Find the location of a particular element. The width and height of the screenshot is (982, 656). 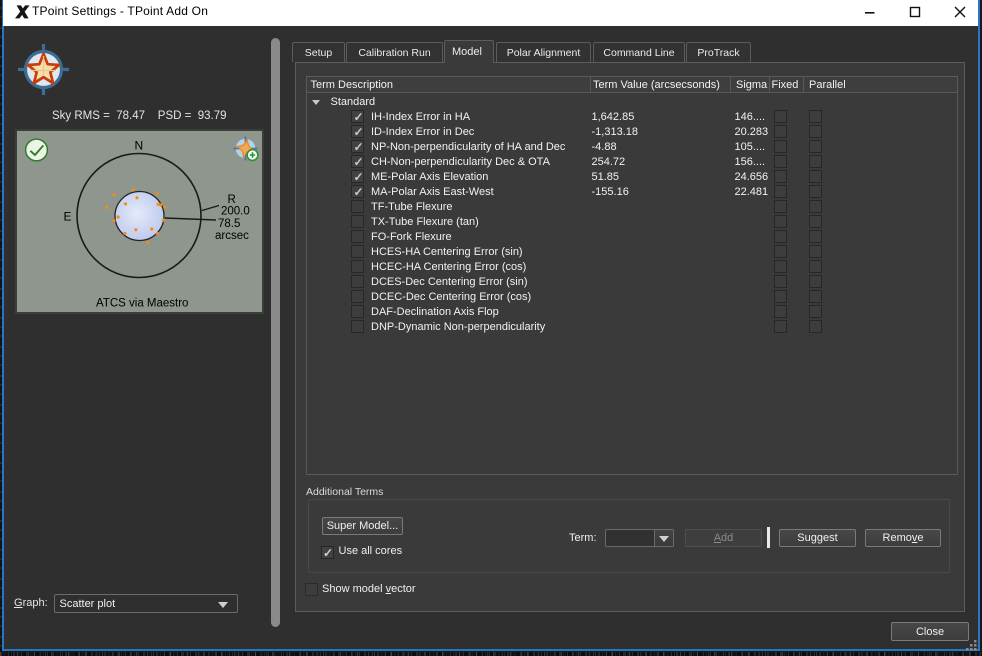

svg-text: R is located at coordinates (232, 200).